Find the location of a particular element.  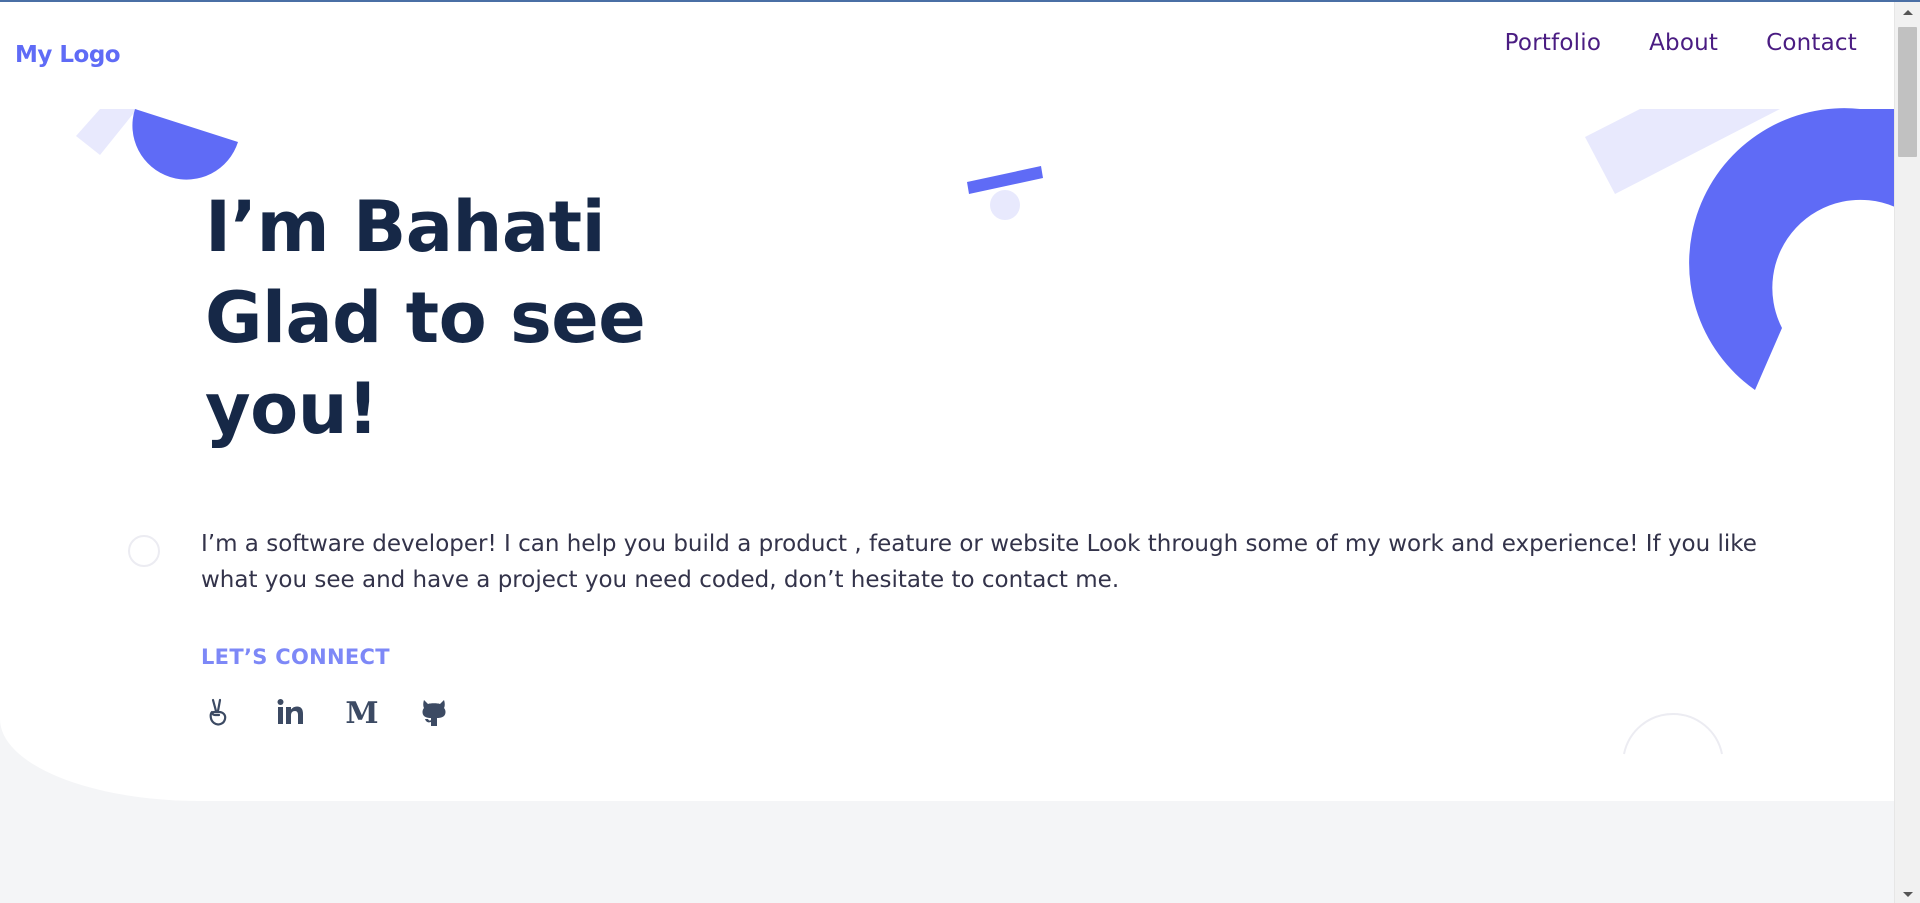

connect-title: LET’S CONNECT is located at coordinates (295, 657).